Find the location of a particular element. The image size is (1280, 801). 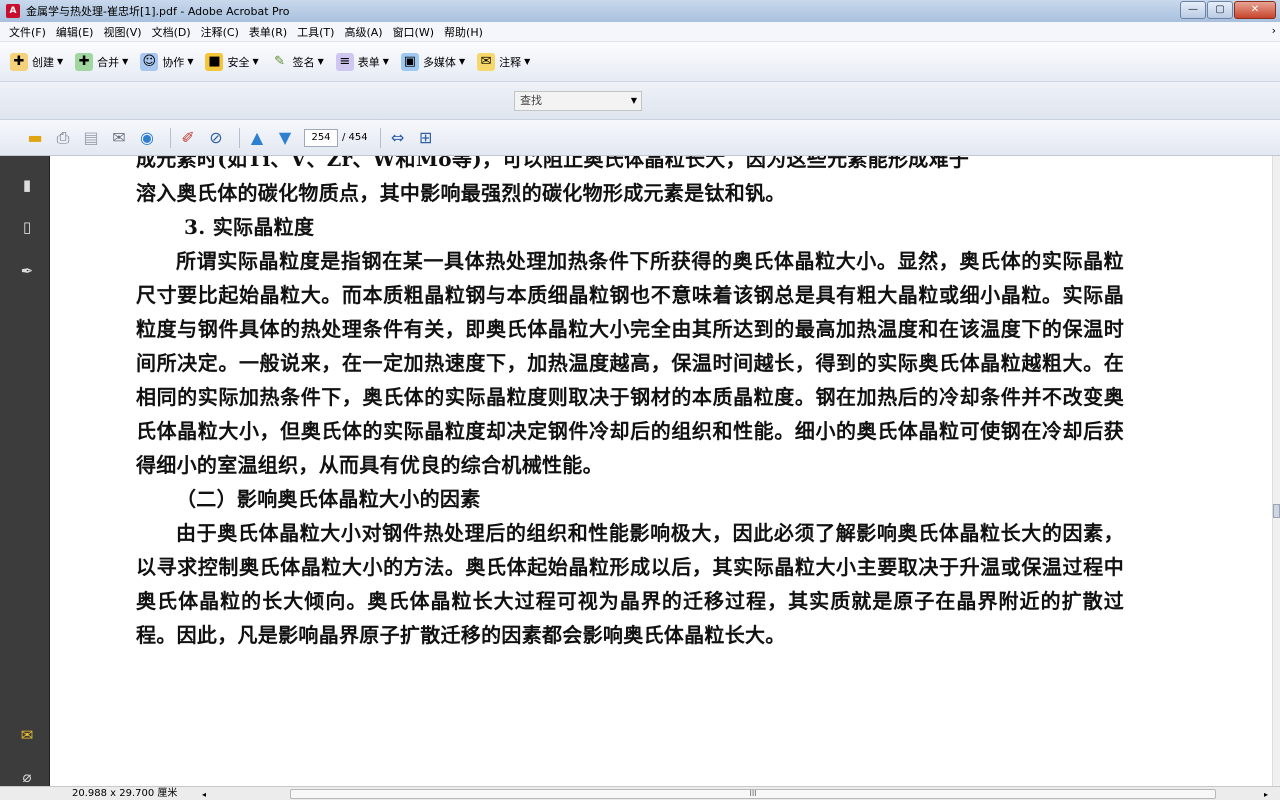

window-controls: — ▢ ✕ is located at coordinates (1228, 10).